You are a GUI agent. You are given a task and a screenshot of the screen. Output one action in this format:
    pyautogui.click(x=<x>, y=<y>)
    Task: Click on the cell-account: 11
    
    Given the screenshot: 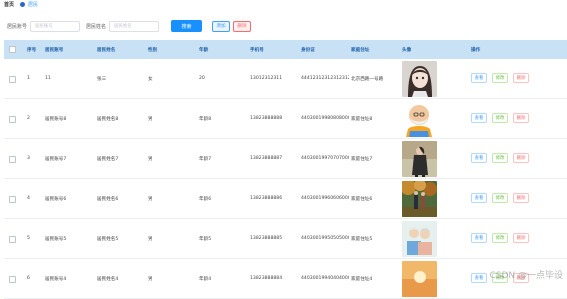 What is the action you would take?
    pyautogui.click(x=48, y=78)
    